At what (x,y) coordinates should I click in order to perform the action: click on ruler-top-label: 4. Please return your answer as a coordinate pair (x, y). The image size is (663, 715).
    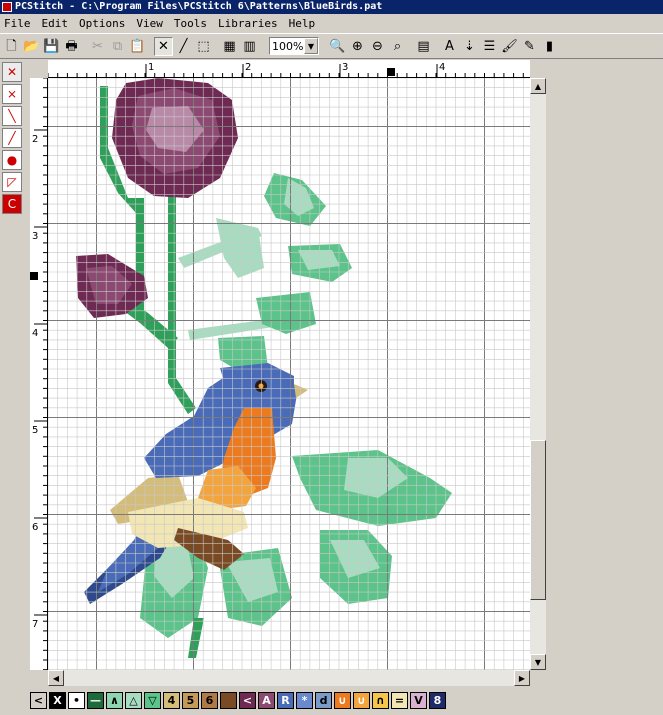
    Looking at the image, I should click on (442, 67).